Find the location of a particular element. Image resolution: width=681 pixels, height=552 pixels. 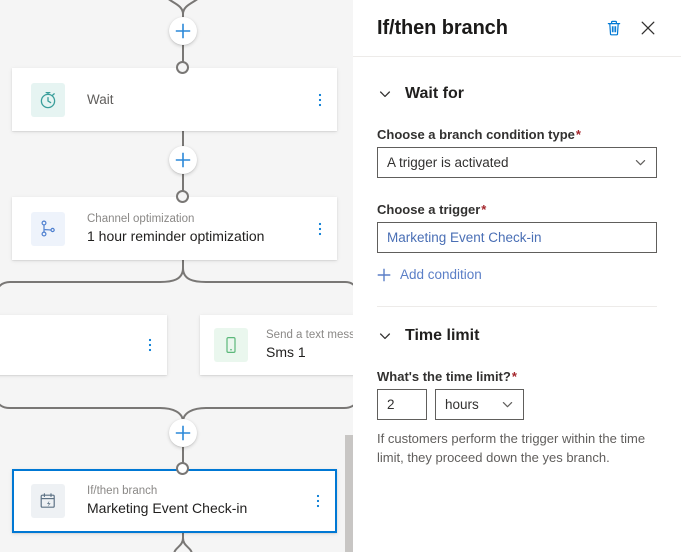

card-left-branch-more-options is located at coordinates (150, 345).